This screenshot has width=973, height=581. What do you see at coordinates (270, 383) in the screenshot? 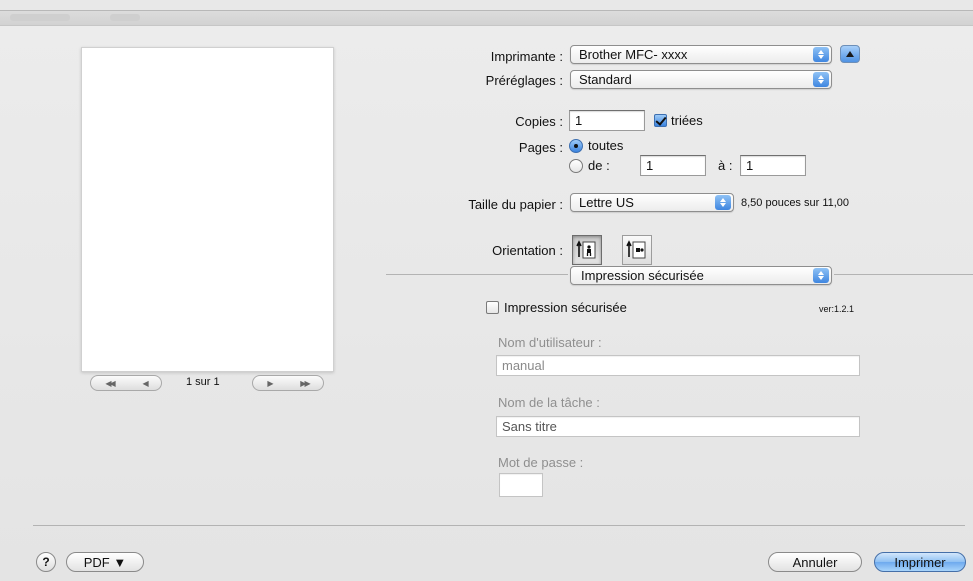
I see `next-page-icon: ▶` at bounding box center [270, 383].